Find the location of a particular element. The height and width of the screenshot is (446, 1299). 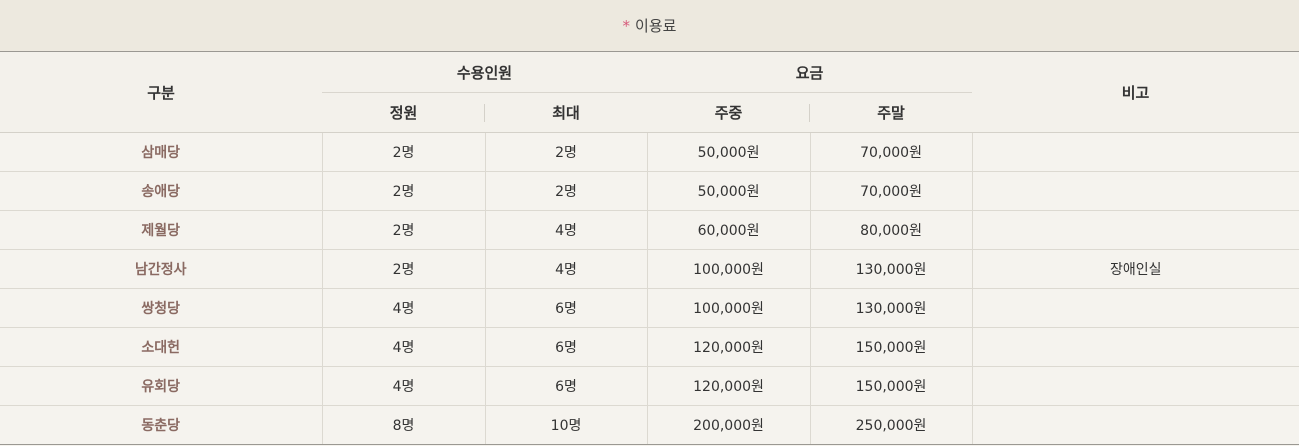

maximum-capacity: 10명 is located at coordinates (566, 425).